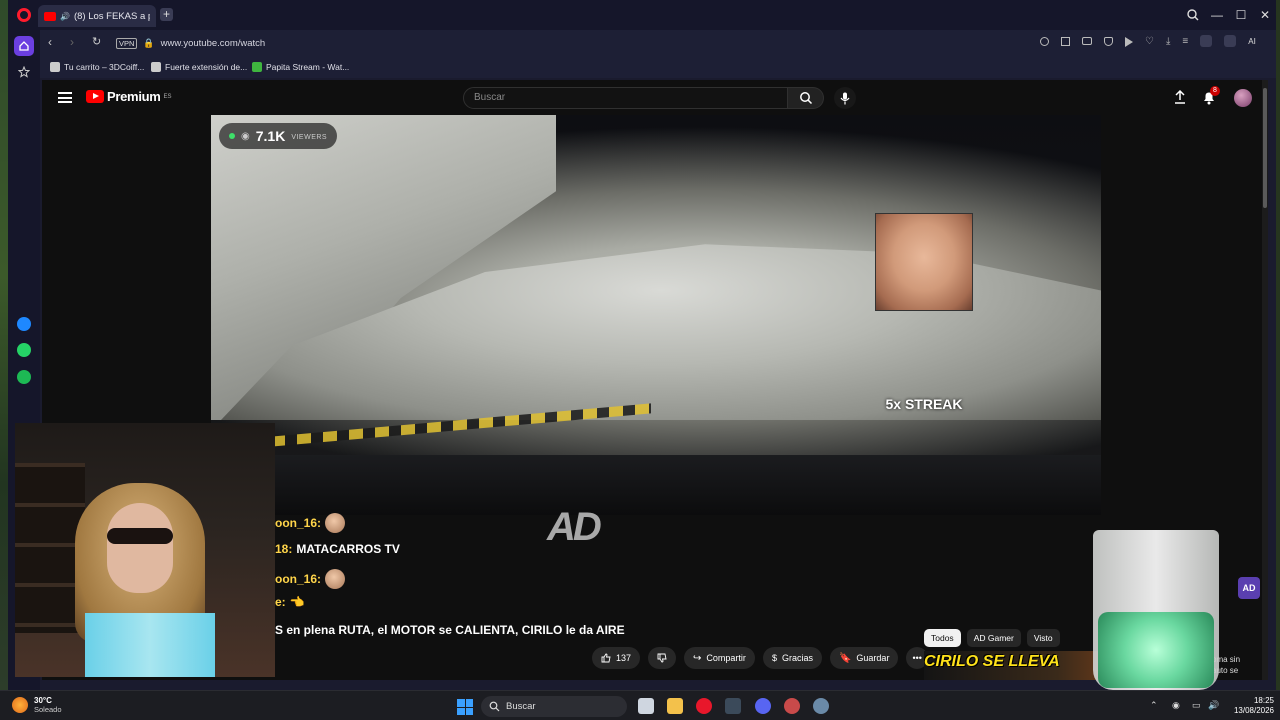 Image resolution: width=1280 pixels, height=720 pixels. Describe the element at coordinates (24, 350) in the screenshot. I see `whatsapp-icon` at that location.